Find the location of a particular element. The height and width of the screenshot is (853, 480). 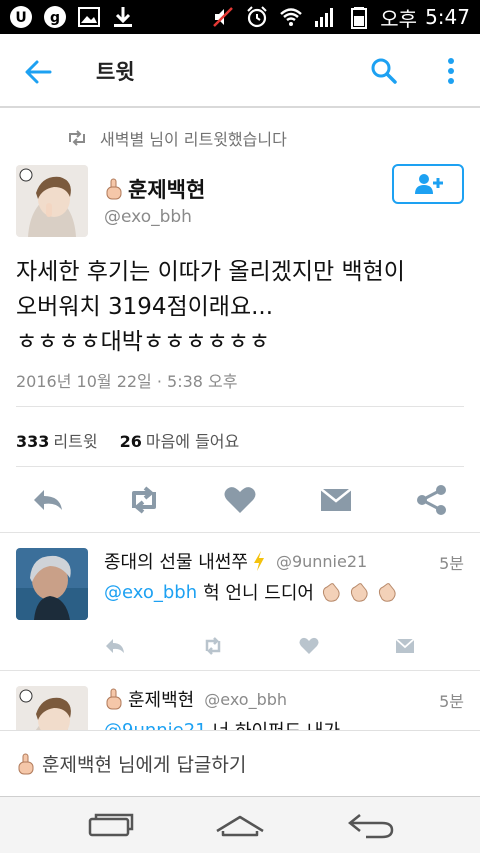

tweet-stats: 333 리트윗 26 마음에 들어요 is located at coordinates (127, 440).